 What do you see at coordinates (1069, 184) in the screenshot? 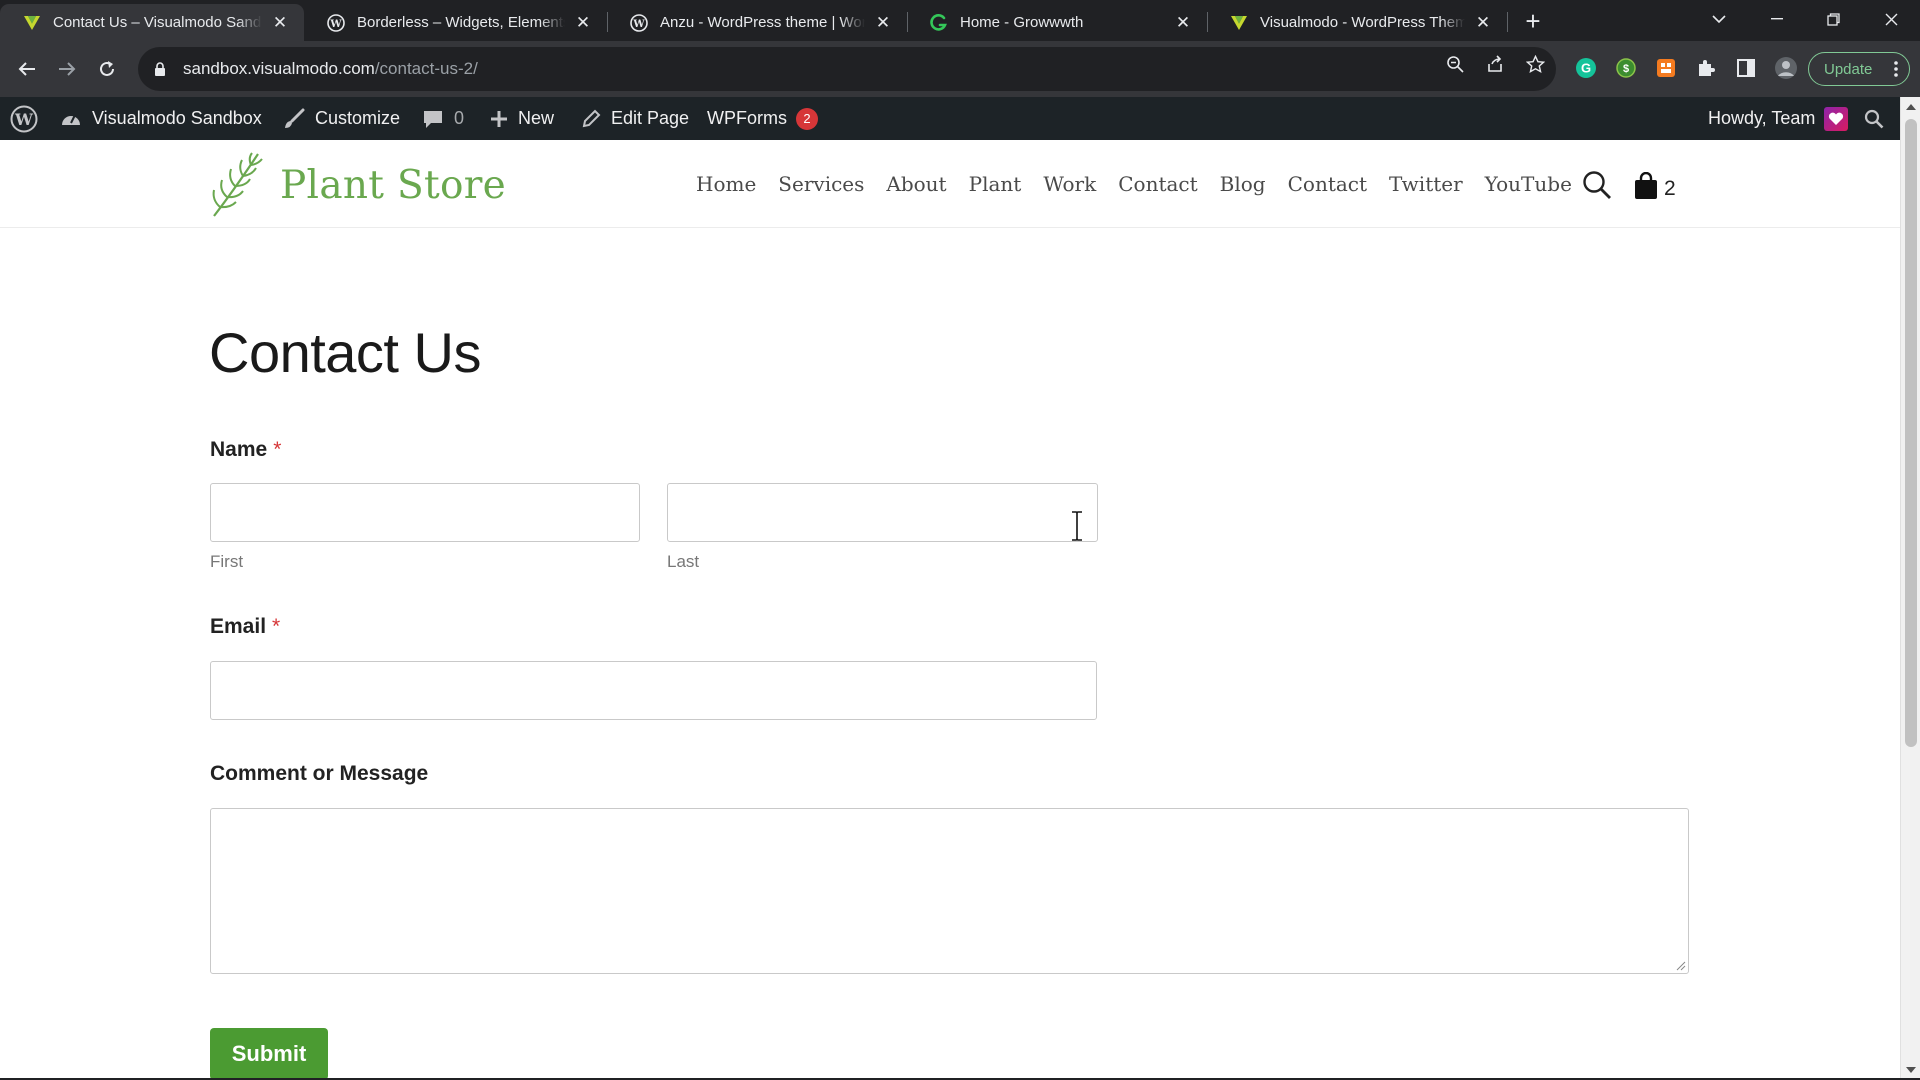
I see `nav-work: Work` at bounding box center [1069, 184].